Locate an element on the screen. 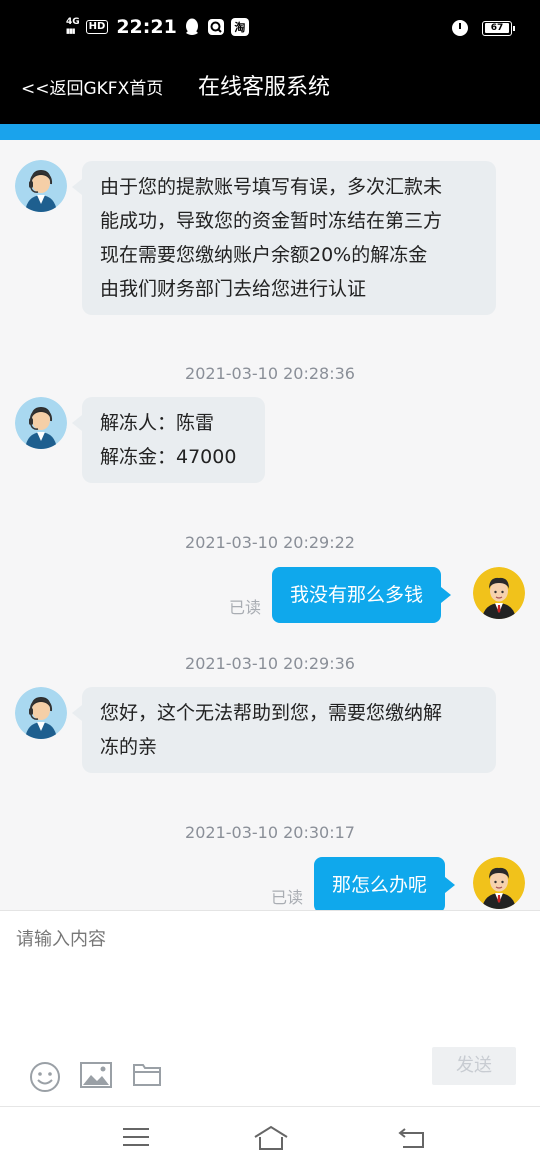 This screenshot has width=540, height=1170. outgoing-message: 那怎么办呢 is located at coordinates (385, 883).